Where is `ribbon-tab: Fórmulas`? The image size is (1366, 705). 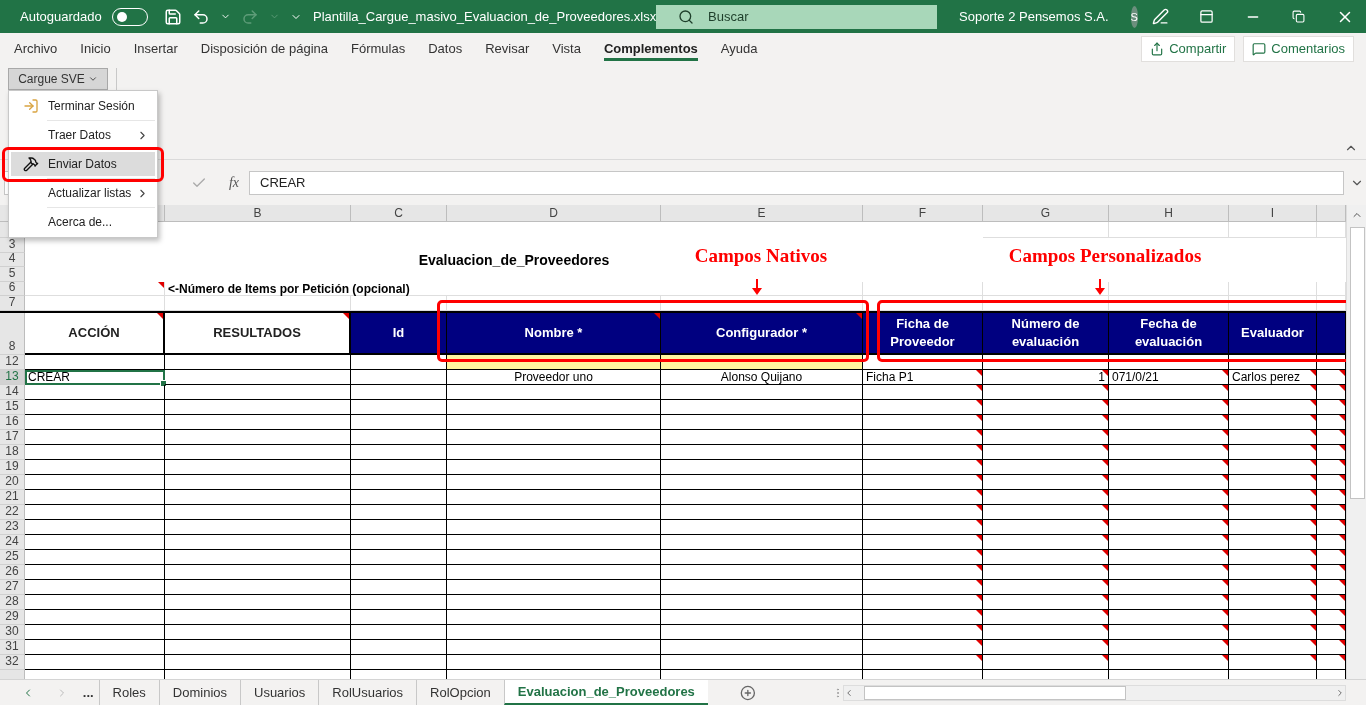
ribbon-tab: Fórmulas is located at coordinates (378, 48).